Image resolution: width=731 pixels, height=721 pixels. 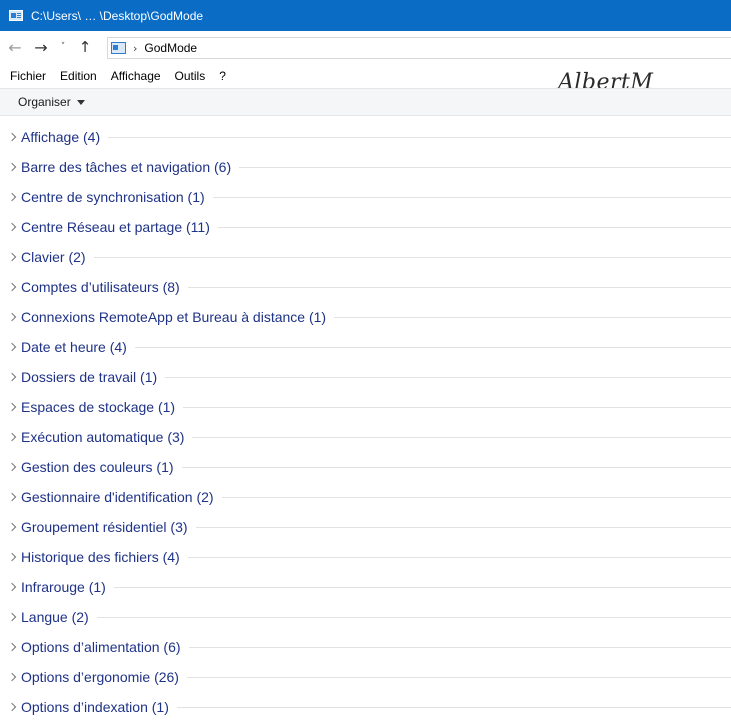 I want to click on group-header: Gestion des couleurs (1), so click(x=365, y=467).